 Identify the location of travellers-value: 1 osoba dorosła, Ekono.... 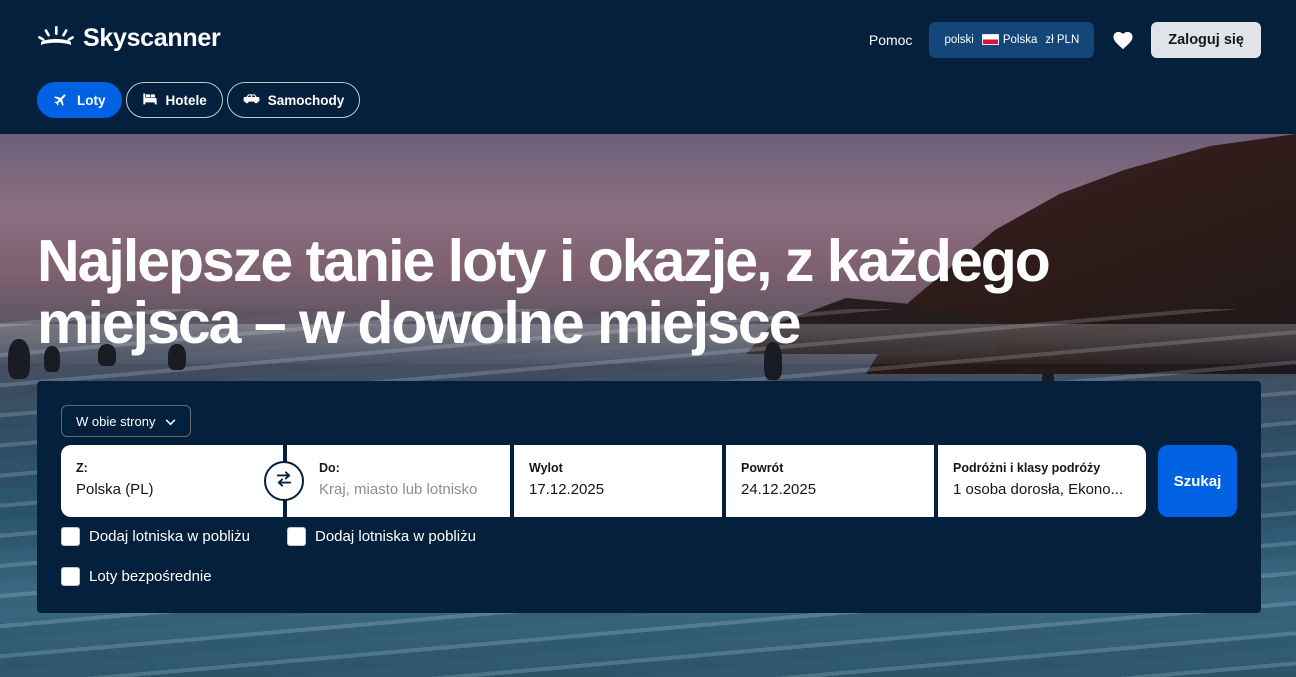
(1038, 489).